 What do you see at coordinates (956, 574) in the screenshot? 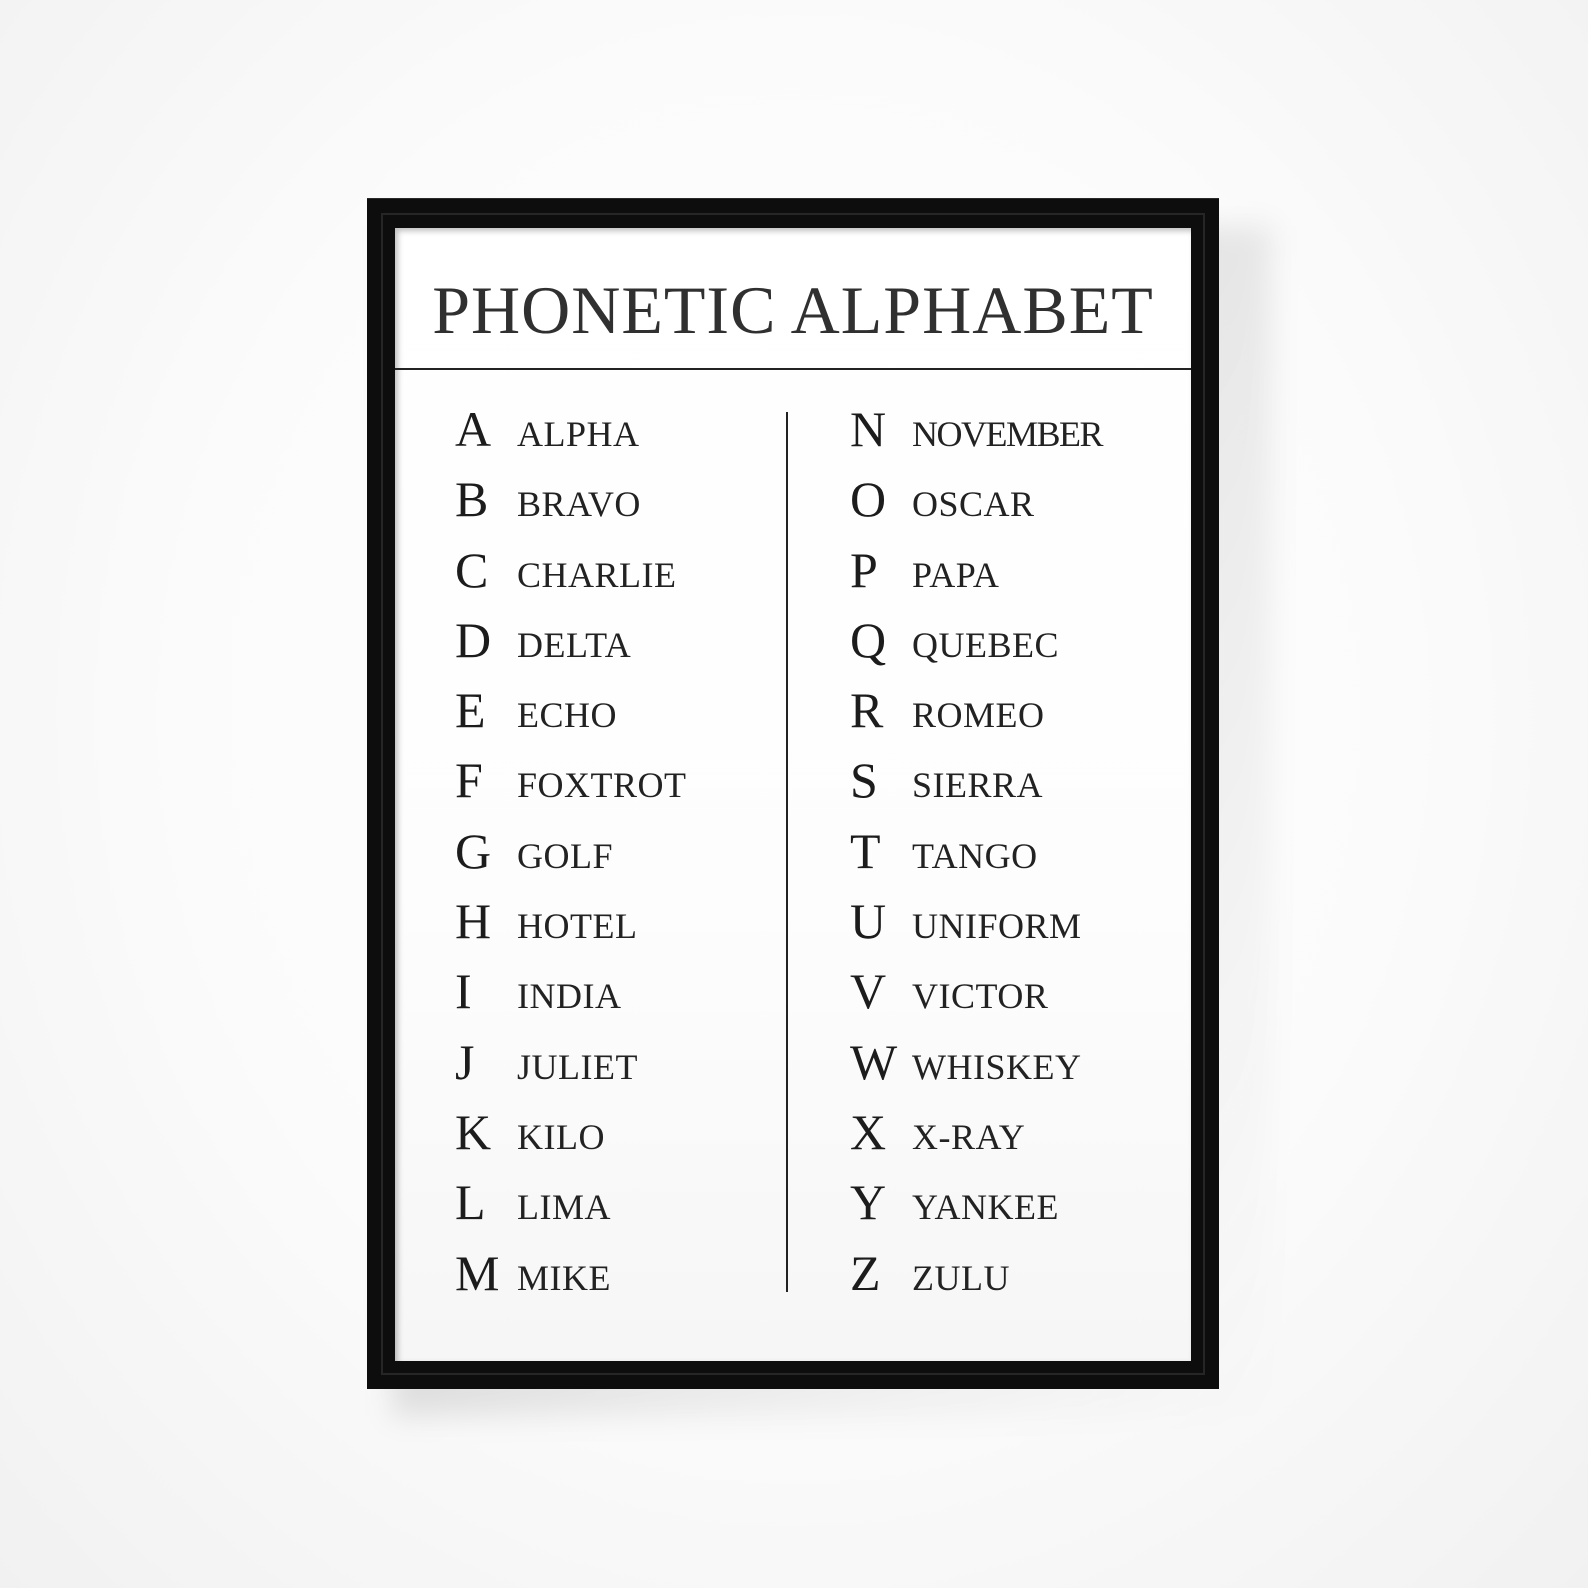
I see `row-code-word: PAPA` at bounding box center [956, 574].